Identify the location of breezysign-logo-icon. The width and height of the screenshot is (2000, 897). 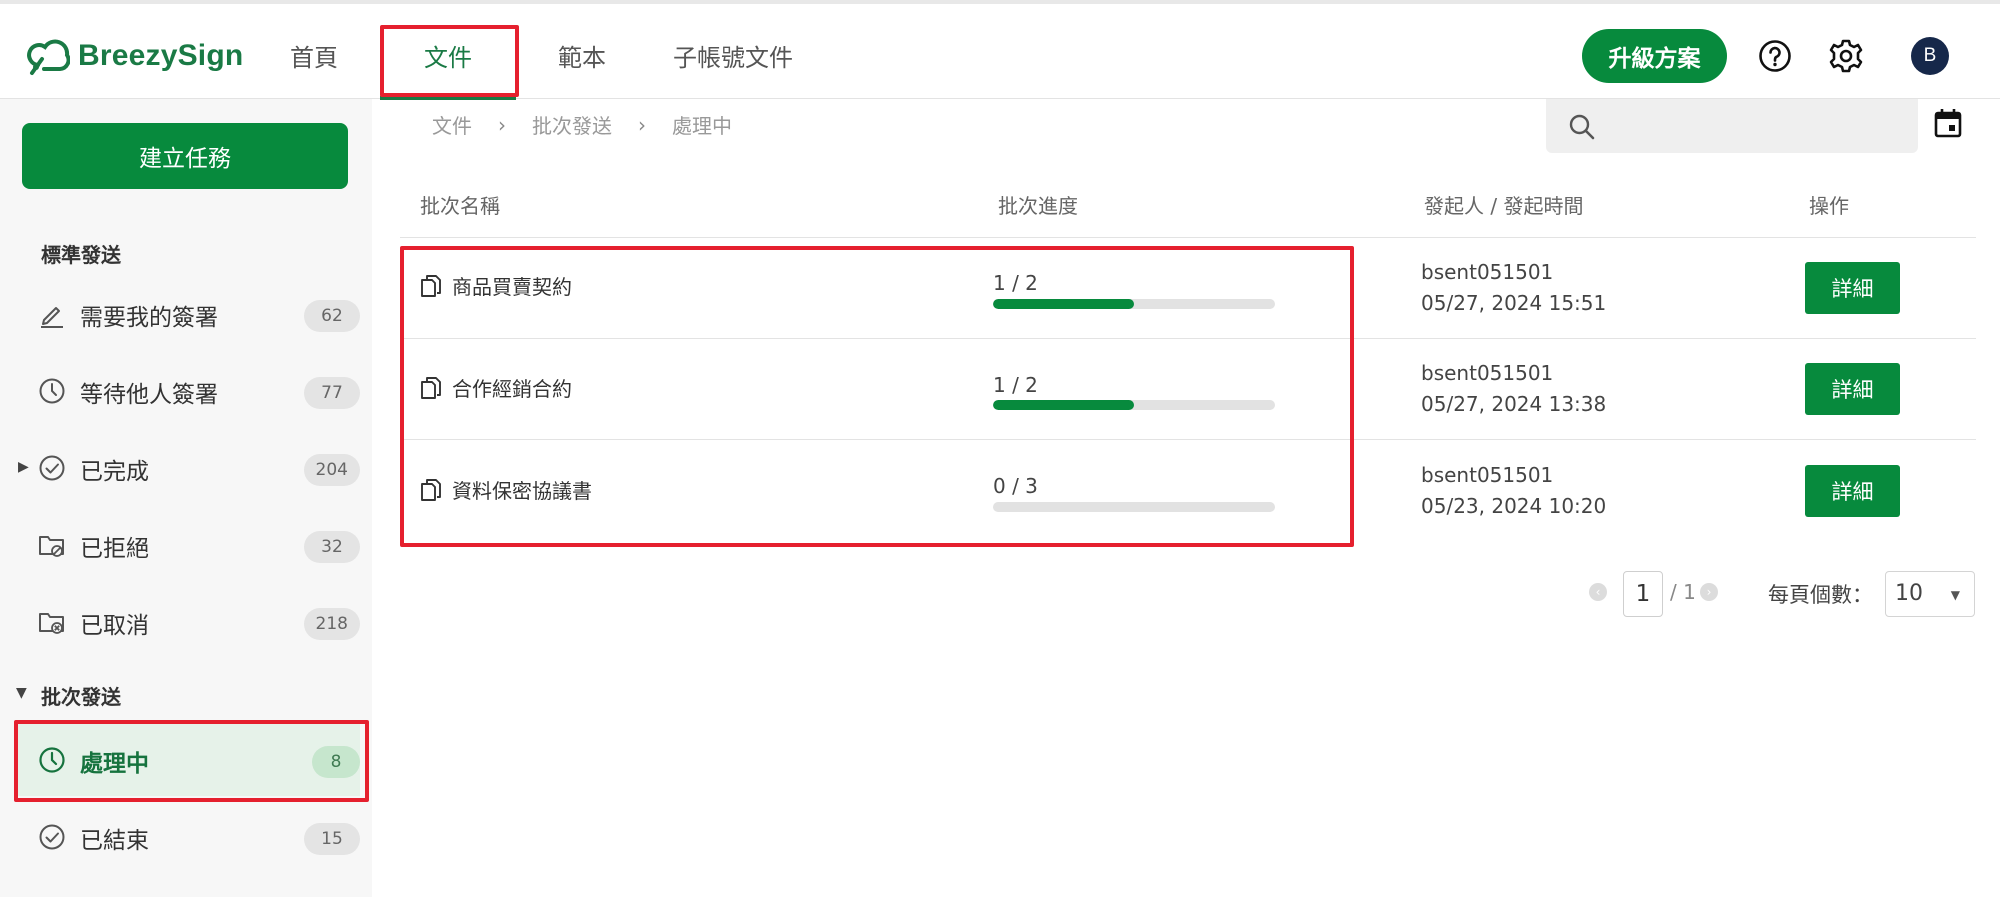
(48, 57).